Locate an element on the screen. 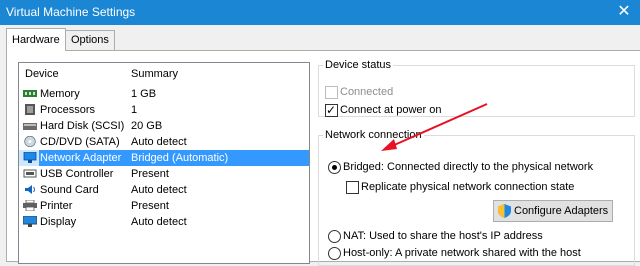  device-name: Processors is located at coordinates (68, 110).